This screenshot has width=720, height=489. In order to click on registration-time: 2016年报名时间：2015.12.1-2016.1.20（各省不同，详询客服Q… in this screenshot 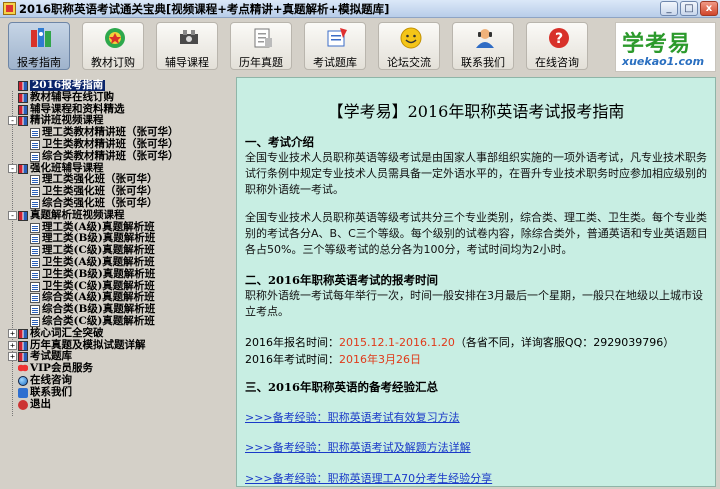, I will do `click(459, 342)`.